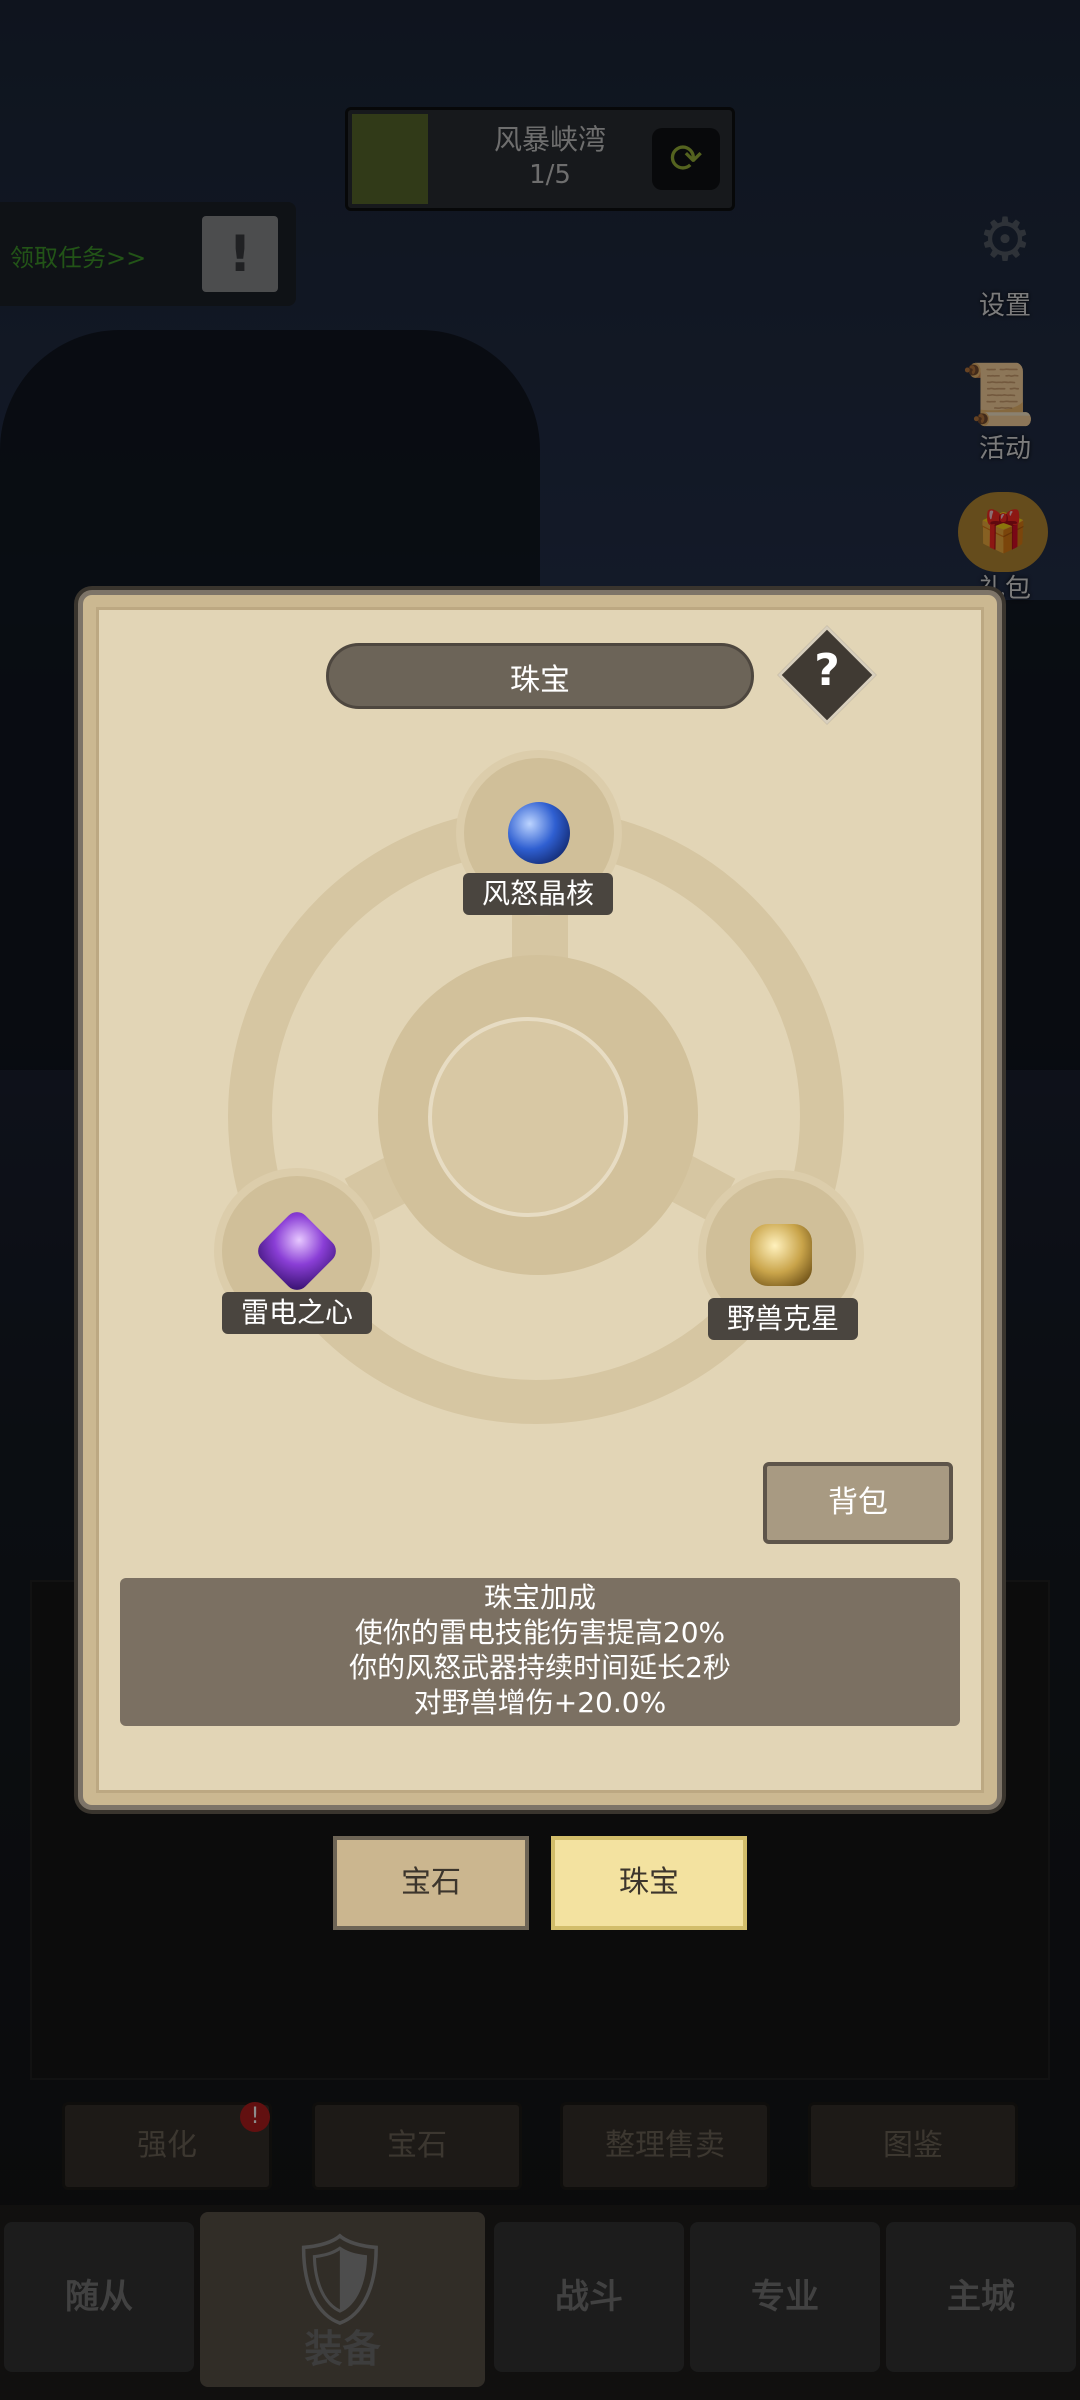  I want to click on jewel-label-left: 雷电之心, so click(297, 1313).